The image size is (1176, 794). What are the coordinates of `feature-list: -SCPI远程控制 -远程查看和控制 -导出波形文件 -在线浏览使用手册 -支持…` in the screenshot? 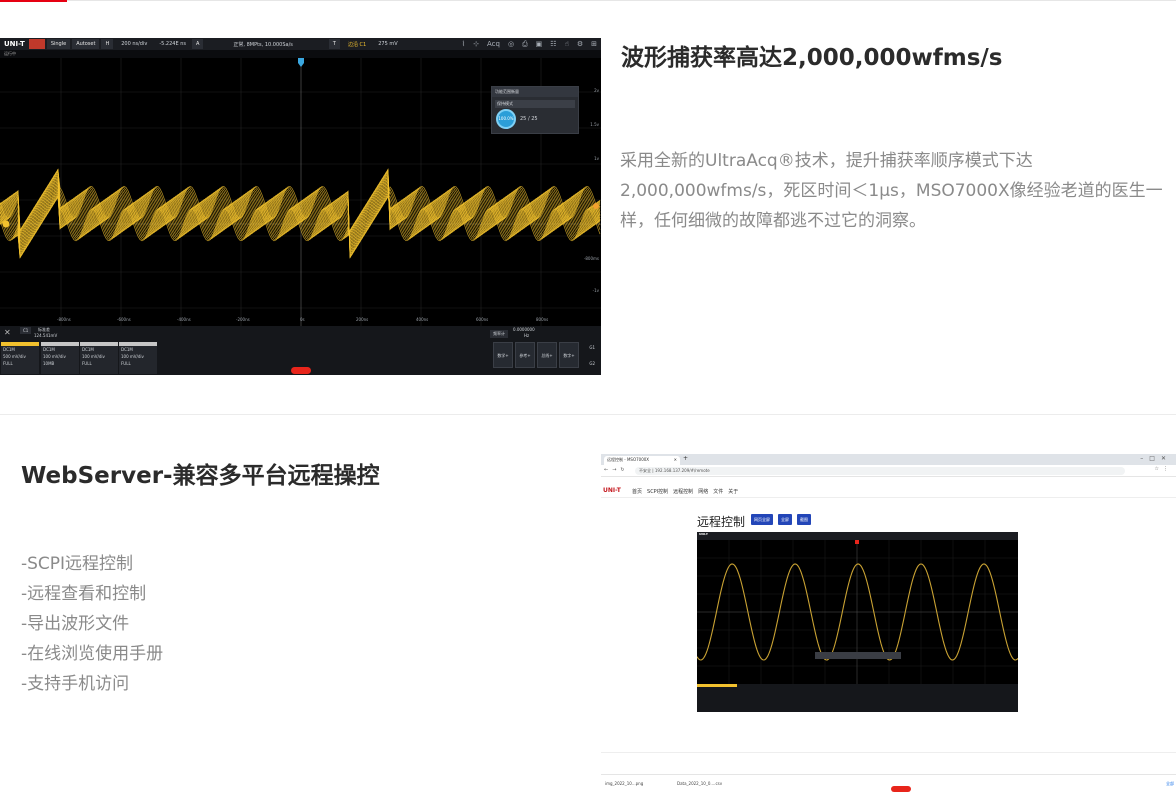 It's located at (92, 624).